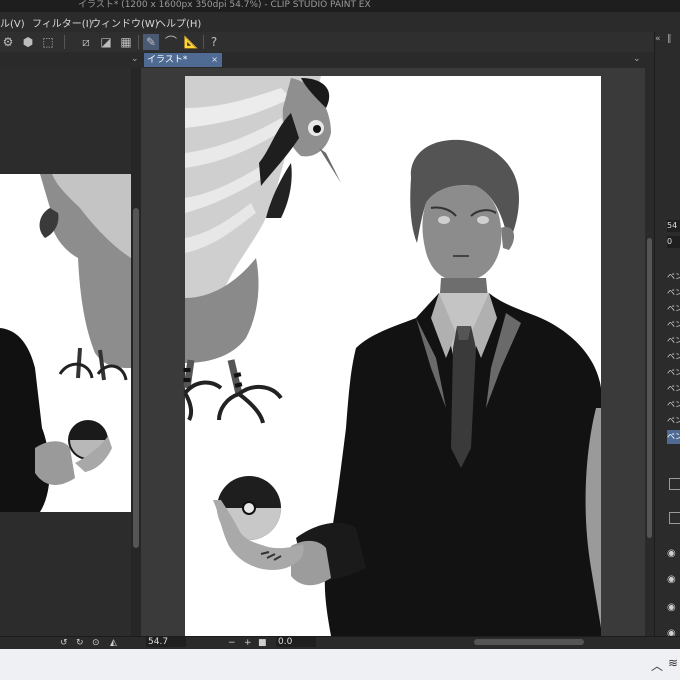  Describe the element at coordinates (28, 42) in the screenshot. I see `fill-icon: ⬢` at that location.